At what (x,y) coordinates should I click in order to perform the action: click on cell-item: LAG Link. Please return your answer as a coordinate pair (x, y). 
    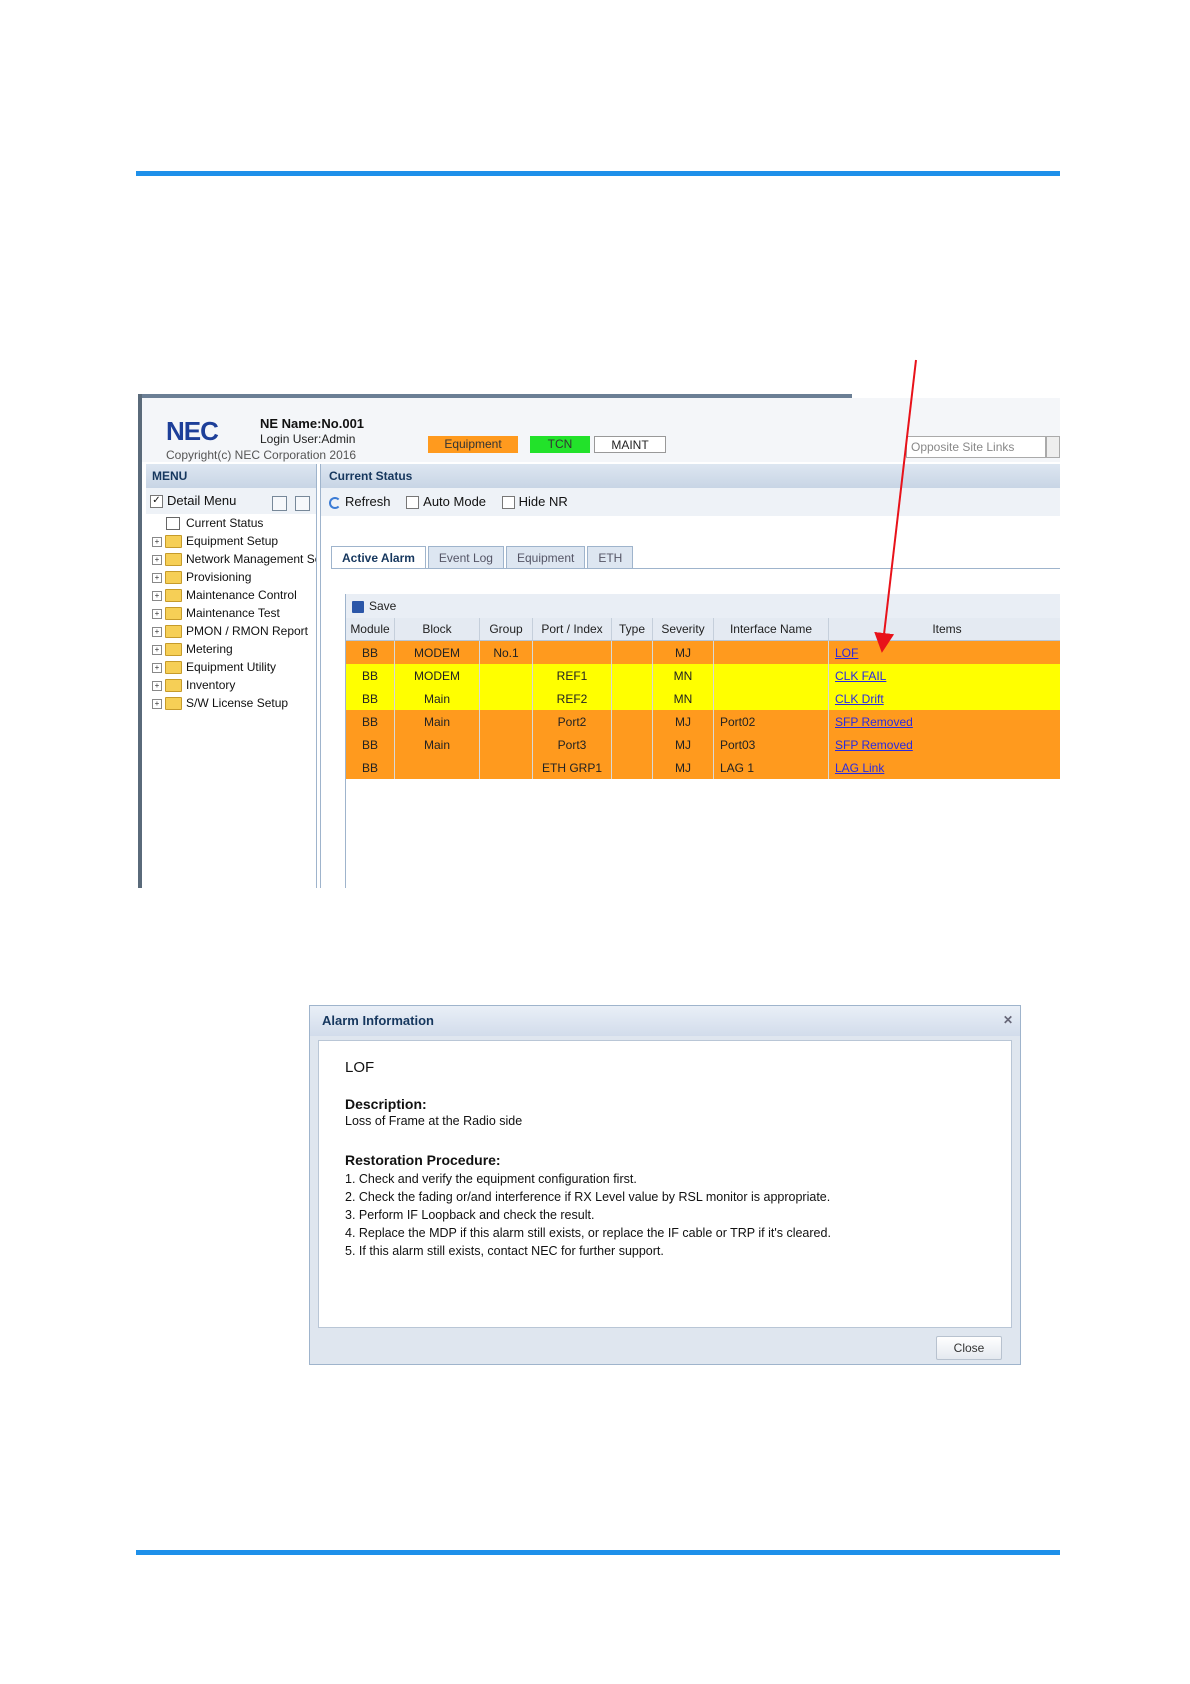
    Looking at the image, I should click on (944, 767).